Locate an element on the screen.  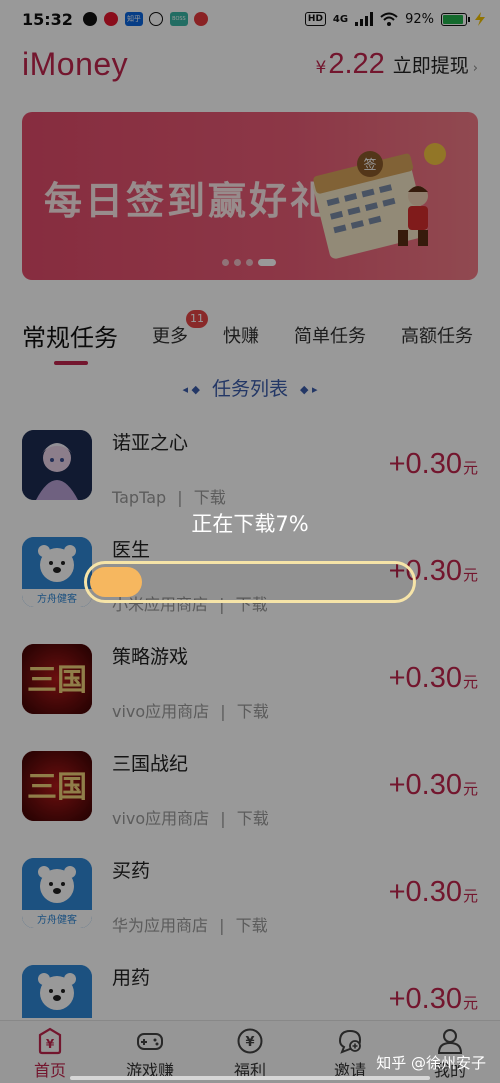
watermark: 知乎 @徐州安子 is located at coordinates (431, 1063).